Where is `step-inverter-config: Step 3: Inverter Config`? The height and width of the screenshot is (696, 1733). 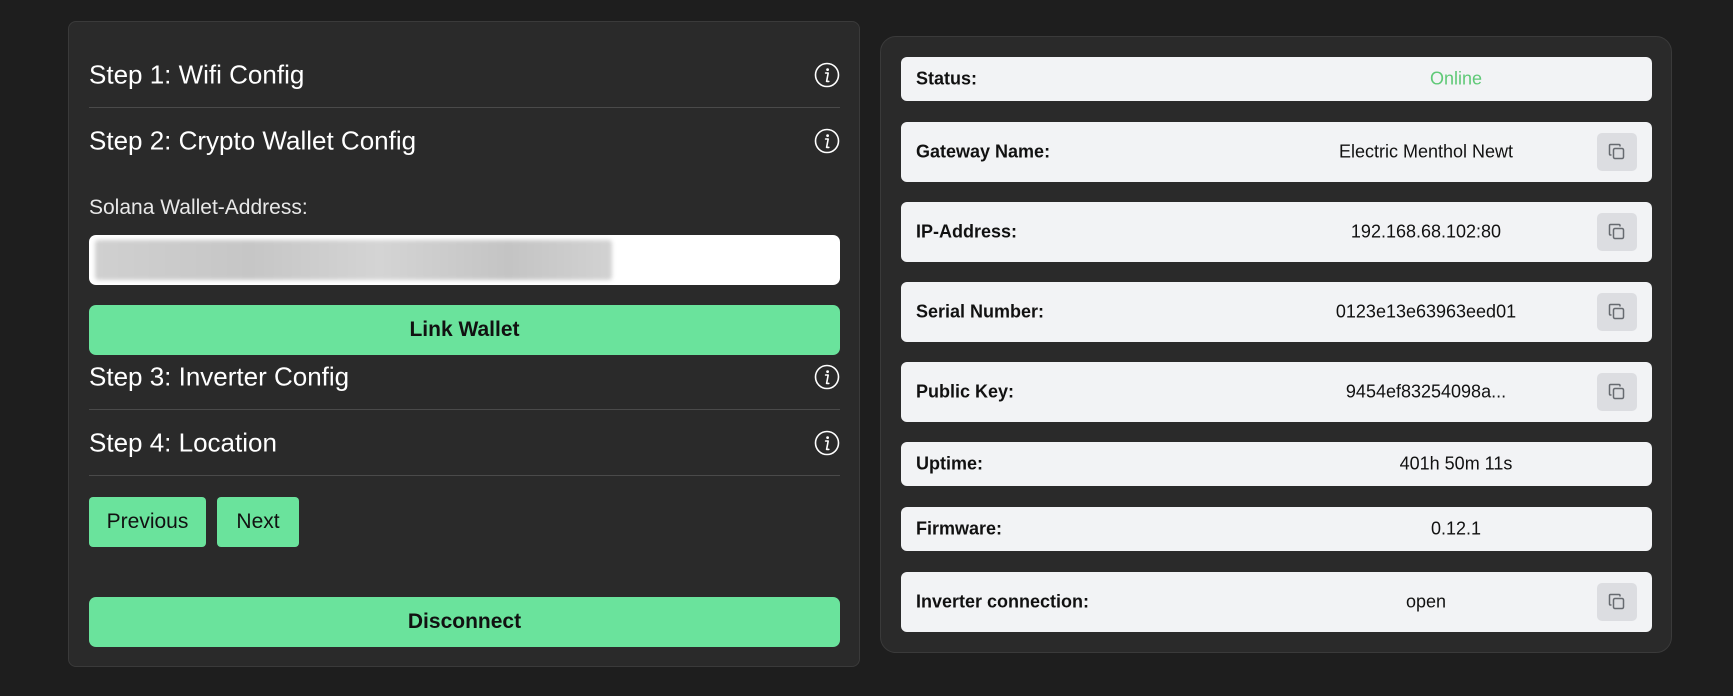
step-inverter-config: Step 3: Inverter Config is located at coordinates (464, 377).